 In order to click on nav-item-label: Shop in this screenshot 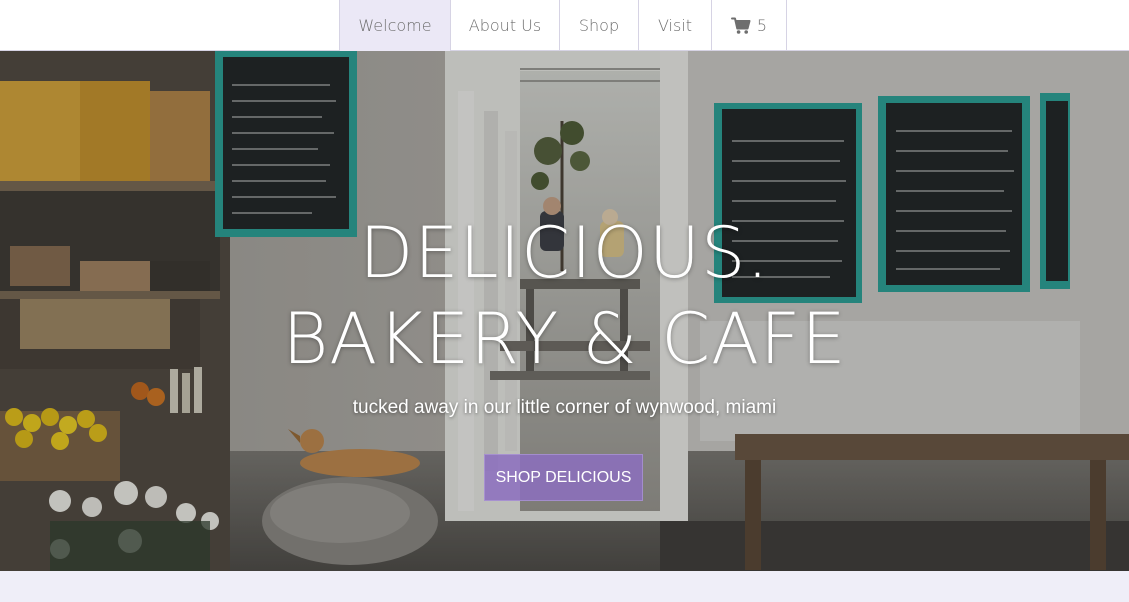, I will do `click(599, 25)`.